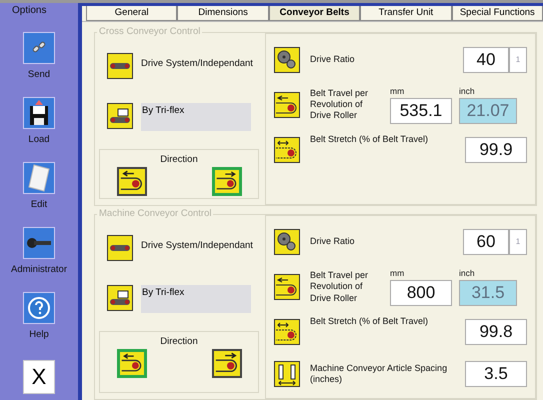  Describe the element at coordinates (496, 331) in the screenshot. I see `value-input: 99.8` at that location.